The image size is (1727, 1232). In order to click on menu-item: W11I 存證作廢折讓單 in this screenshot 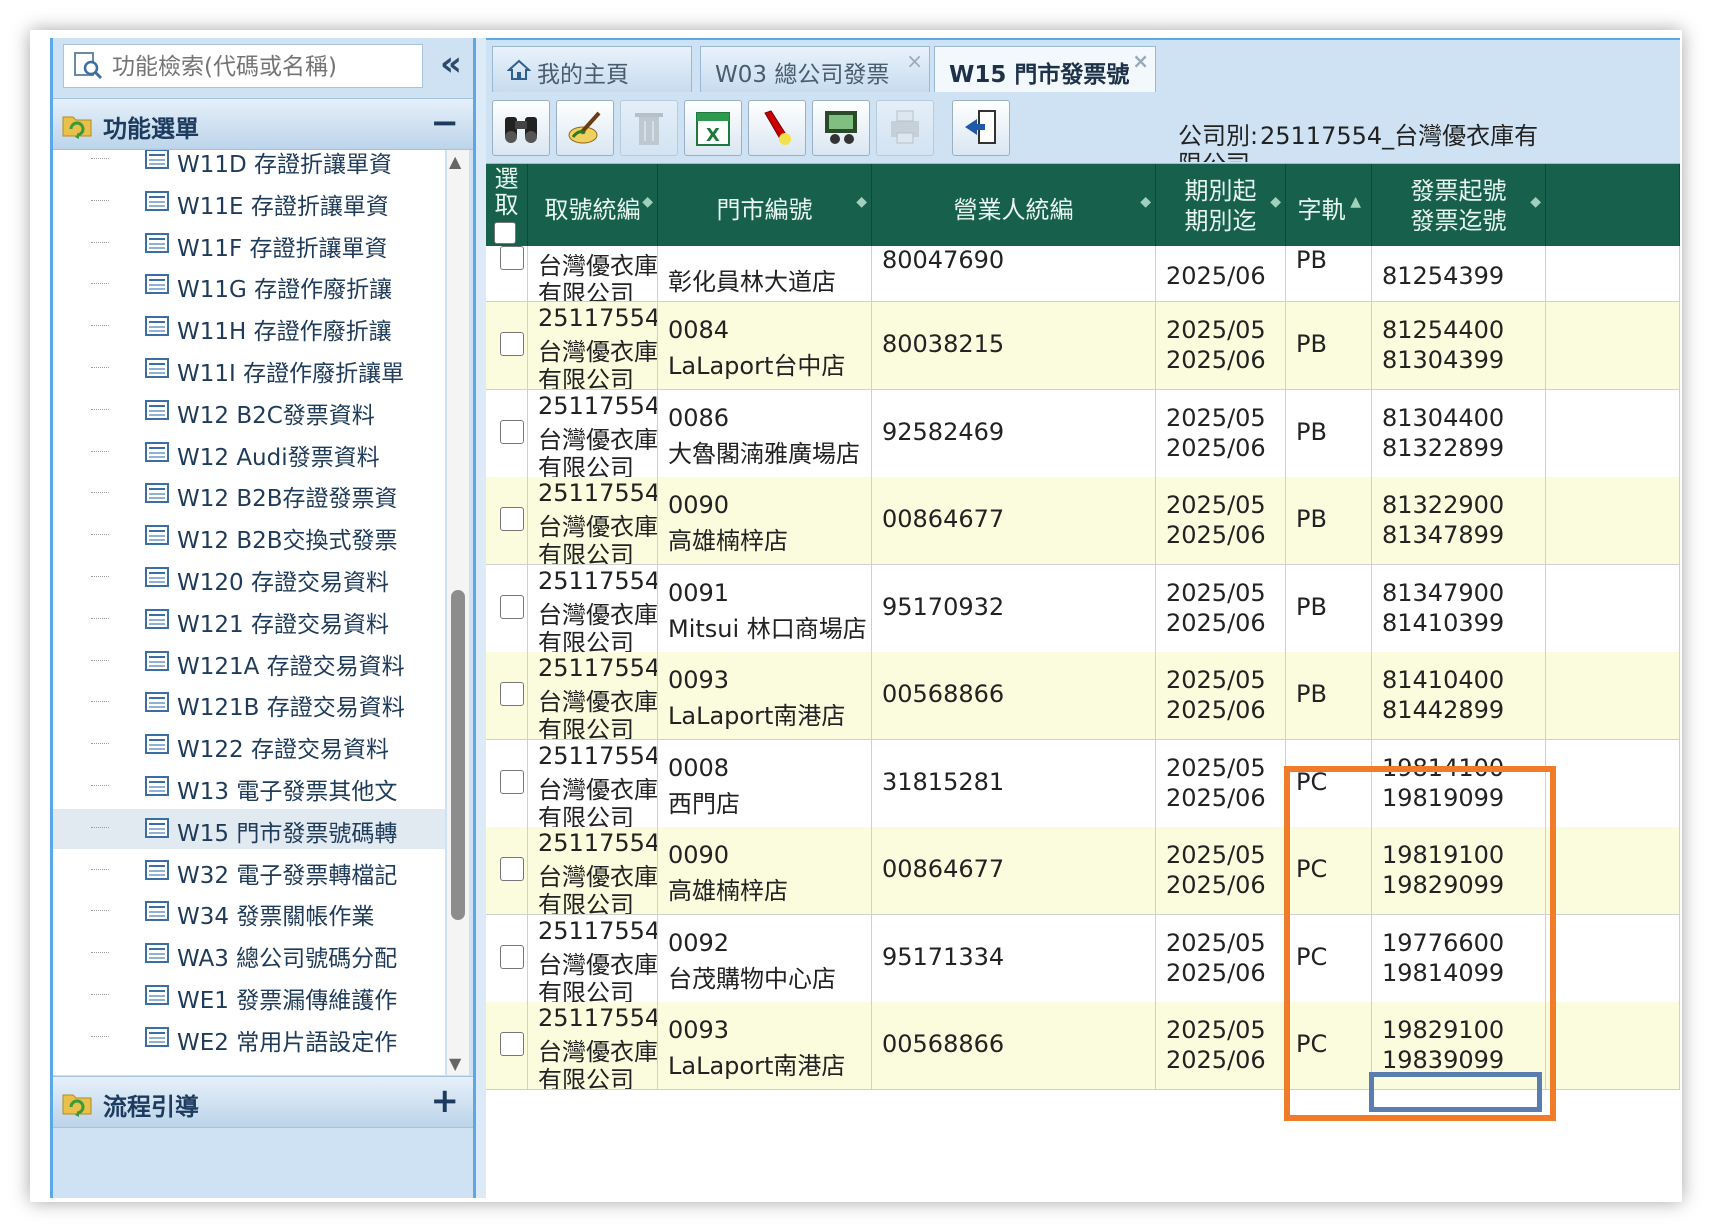, I will do `click(267, 369)`.